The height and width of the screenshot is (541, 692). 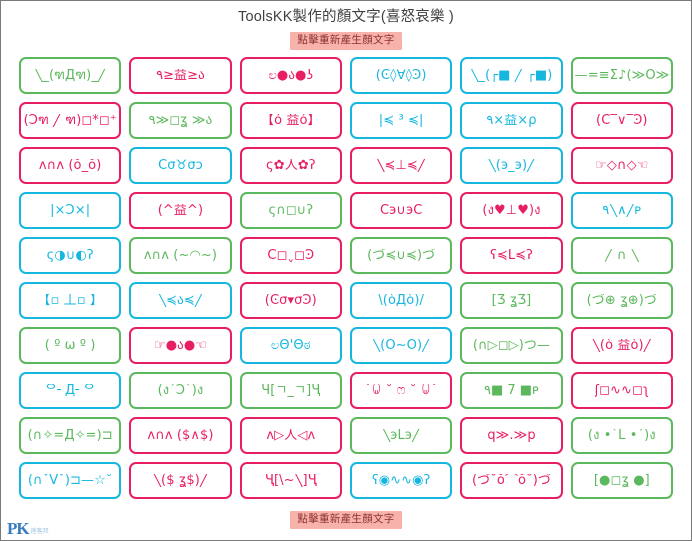 I want to click on kaomoji-card: 【▫ 丄▫ 】, so click(x=70, y=300).